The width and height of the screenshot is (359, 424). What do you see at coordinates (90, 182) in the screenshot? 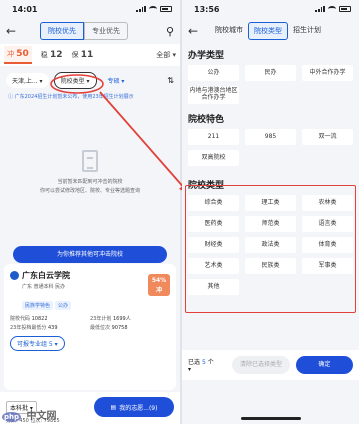
I see `empty-line-1: 当前暂未匹配到可冲击的院校` at bounding box center [90, 182].